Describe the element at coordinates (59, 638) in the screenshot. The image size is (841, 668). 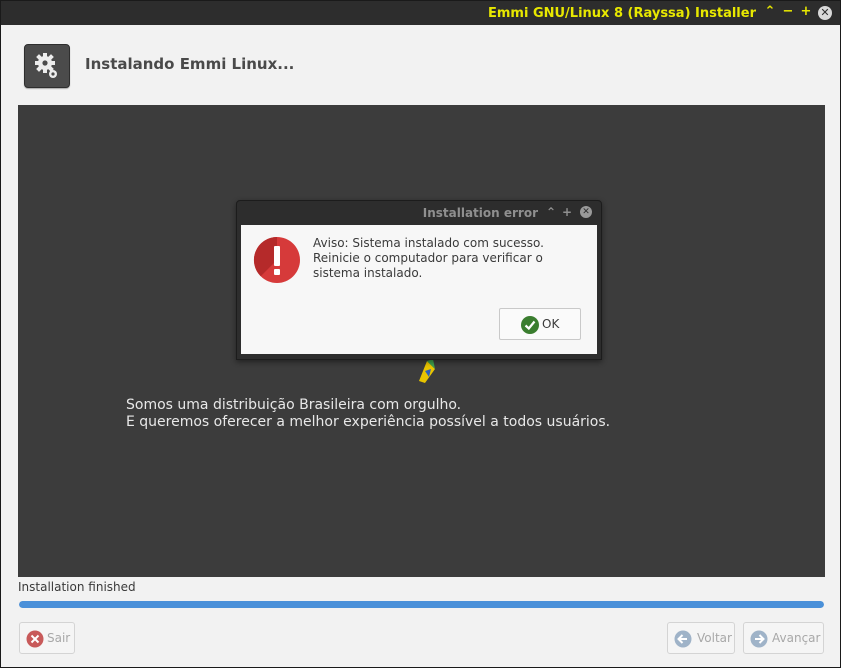
I see `quit-button-label: Sair` at that location.